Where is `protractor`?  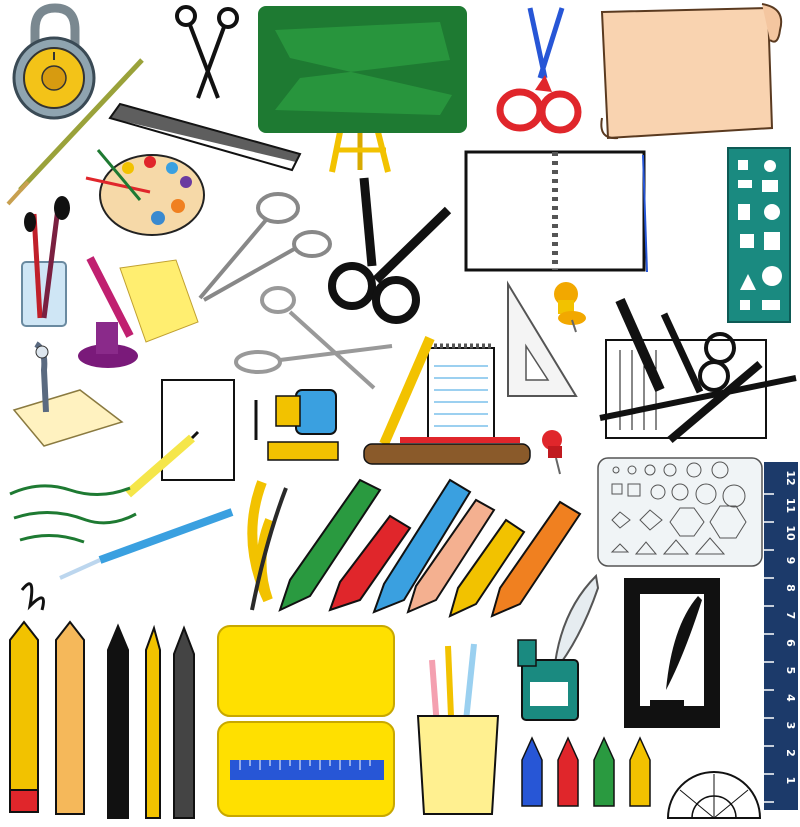 protractor is located at coordinates (714, 795).